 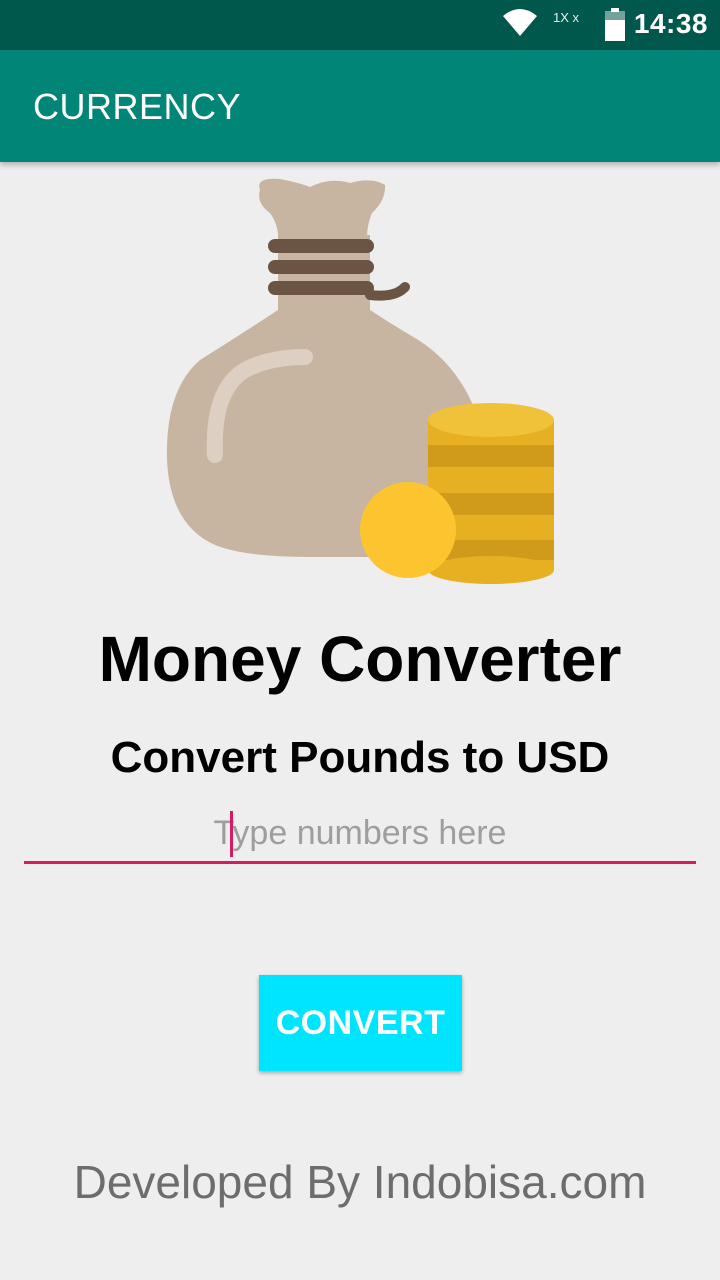 I want to click on status-bar: 1X x 14:38, so click(x=360, y=25).